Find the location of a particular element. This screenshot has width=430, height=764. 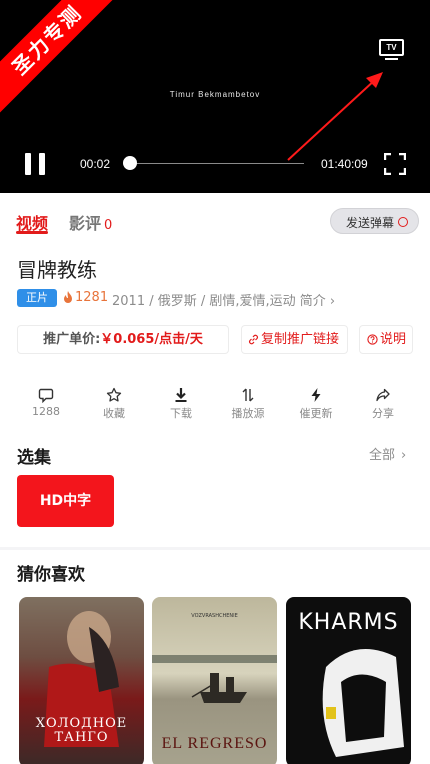

all-episodes-link: 全部 › is located at coordinates (387, 453).